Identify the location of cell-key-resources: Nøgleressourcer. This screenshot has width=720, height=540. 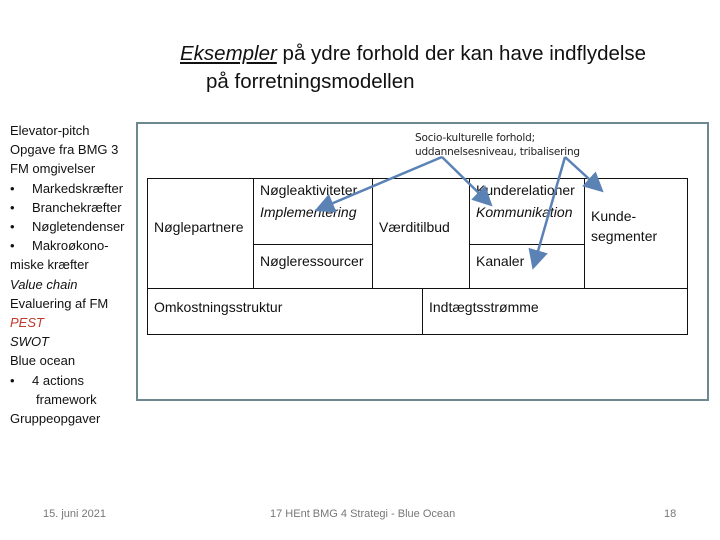
(313, 266).